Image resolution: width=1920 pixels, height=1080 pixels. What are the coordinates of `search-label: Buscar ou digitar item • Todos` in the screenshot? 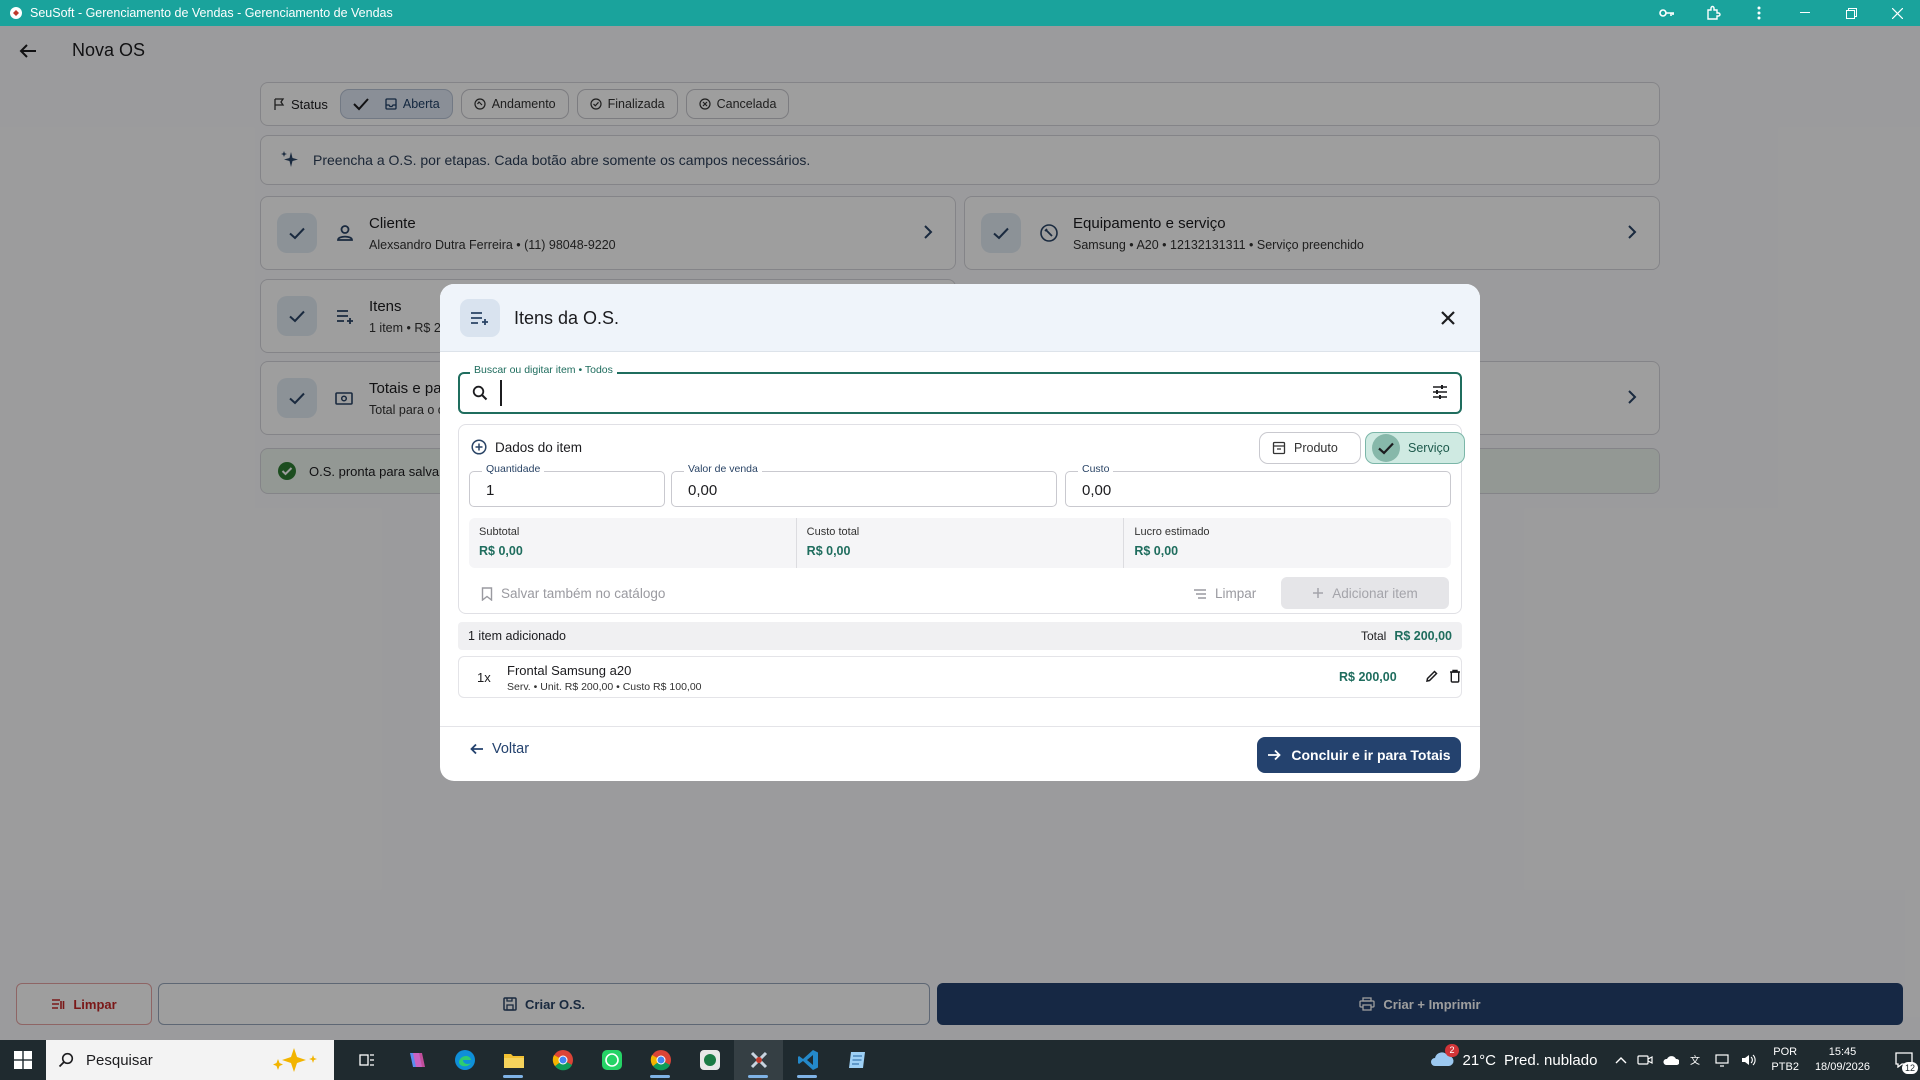 It's located at (543, 370).